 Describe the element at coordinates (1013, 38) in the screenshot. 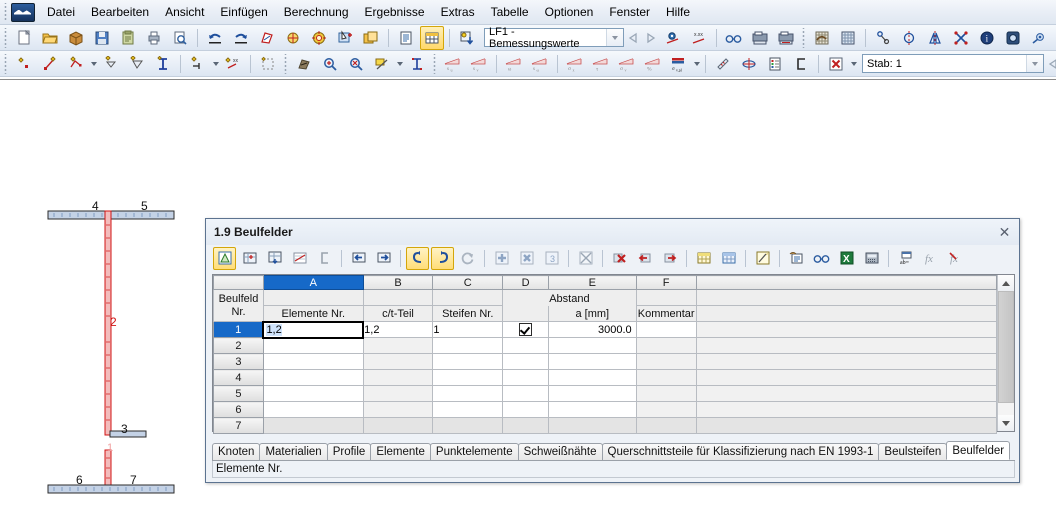

I see `photo-icon` at that location.